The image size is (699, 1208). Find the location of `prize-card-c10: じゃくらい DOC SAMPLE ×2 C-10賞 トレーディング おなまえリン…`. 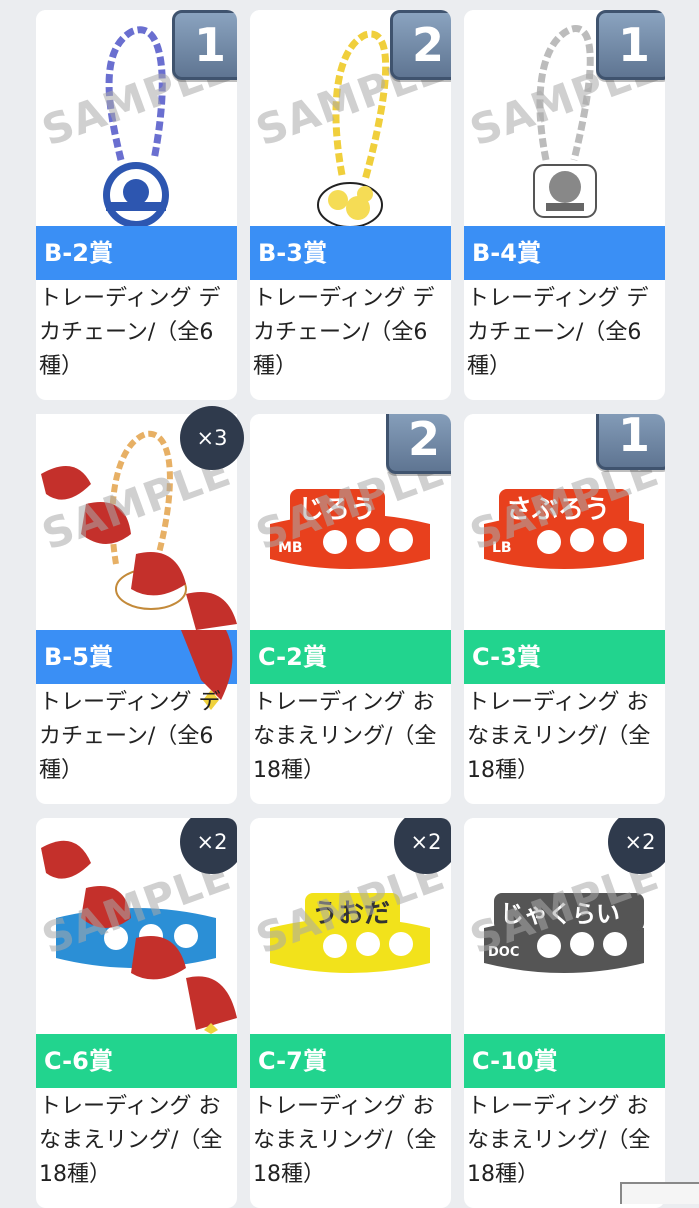

prize-card-c10: じゃくらい DOC SAMPLE ×2 C-10賞 トレーディング おなまえリン… is located at coordinates (564, 1013).